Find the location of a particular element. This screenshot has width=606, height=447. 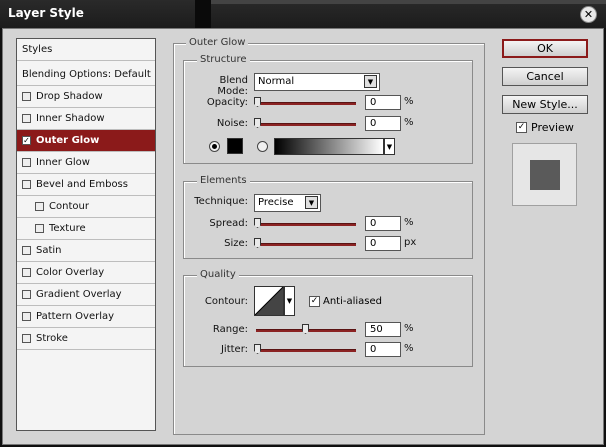

jitter-slider is located at coordinates (306, 350).